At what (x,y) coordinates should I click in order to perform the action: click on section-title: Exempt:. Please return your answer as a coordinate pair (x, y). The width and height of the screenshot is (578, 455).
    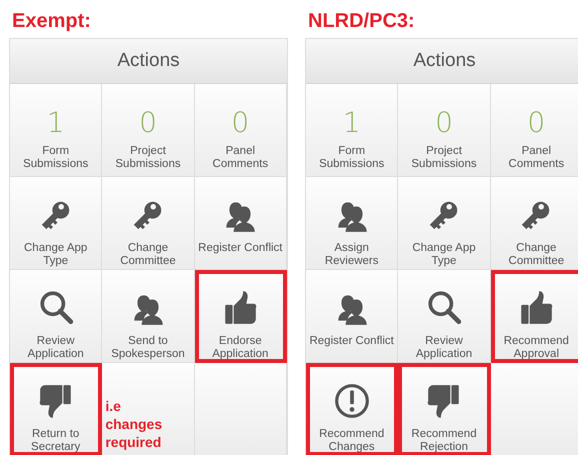
    Looking at the image, I should click on (51, 21).